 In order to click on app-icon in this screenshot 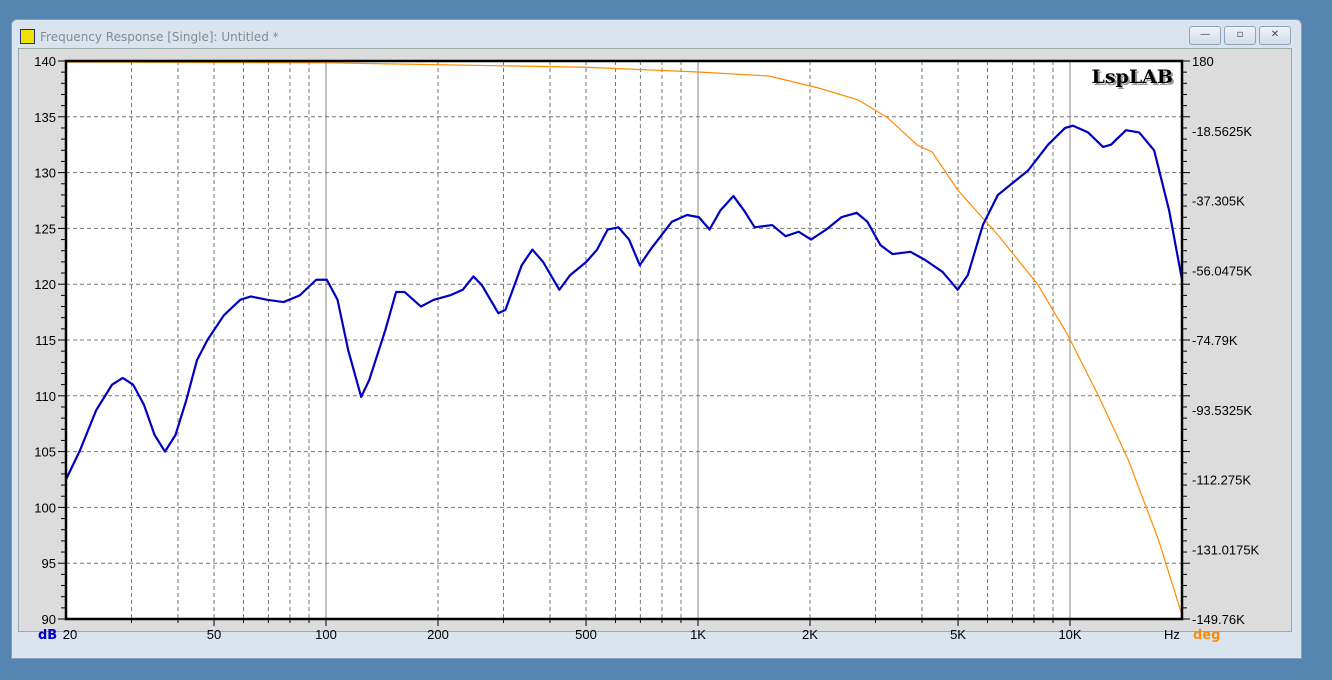, I will do `click(27, 36)`.